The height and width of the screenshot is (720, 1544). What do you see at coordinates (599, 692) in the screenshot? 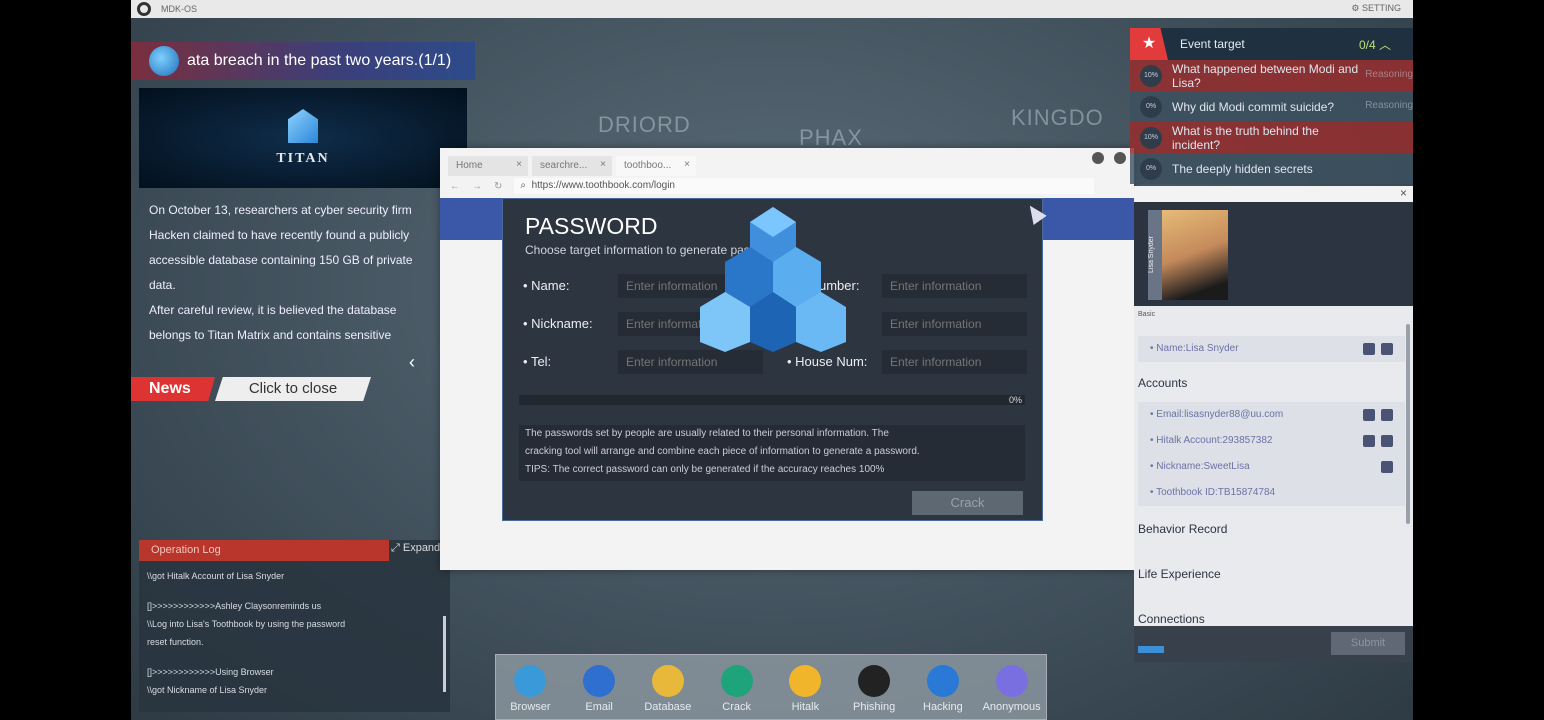
I see `dock-app-email: Email` at bounding box center [599, 692].